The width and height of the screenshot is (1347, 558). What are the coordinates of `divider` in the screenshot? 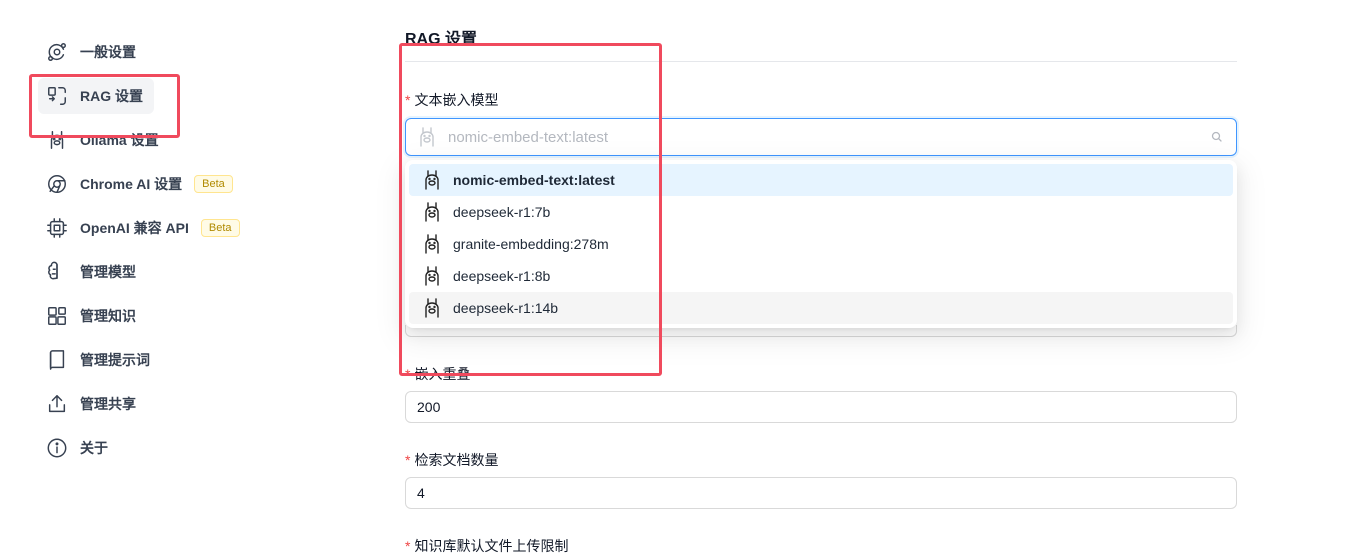 It's located at (821, 61).